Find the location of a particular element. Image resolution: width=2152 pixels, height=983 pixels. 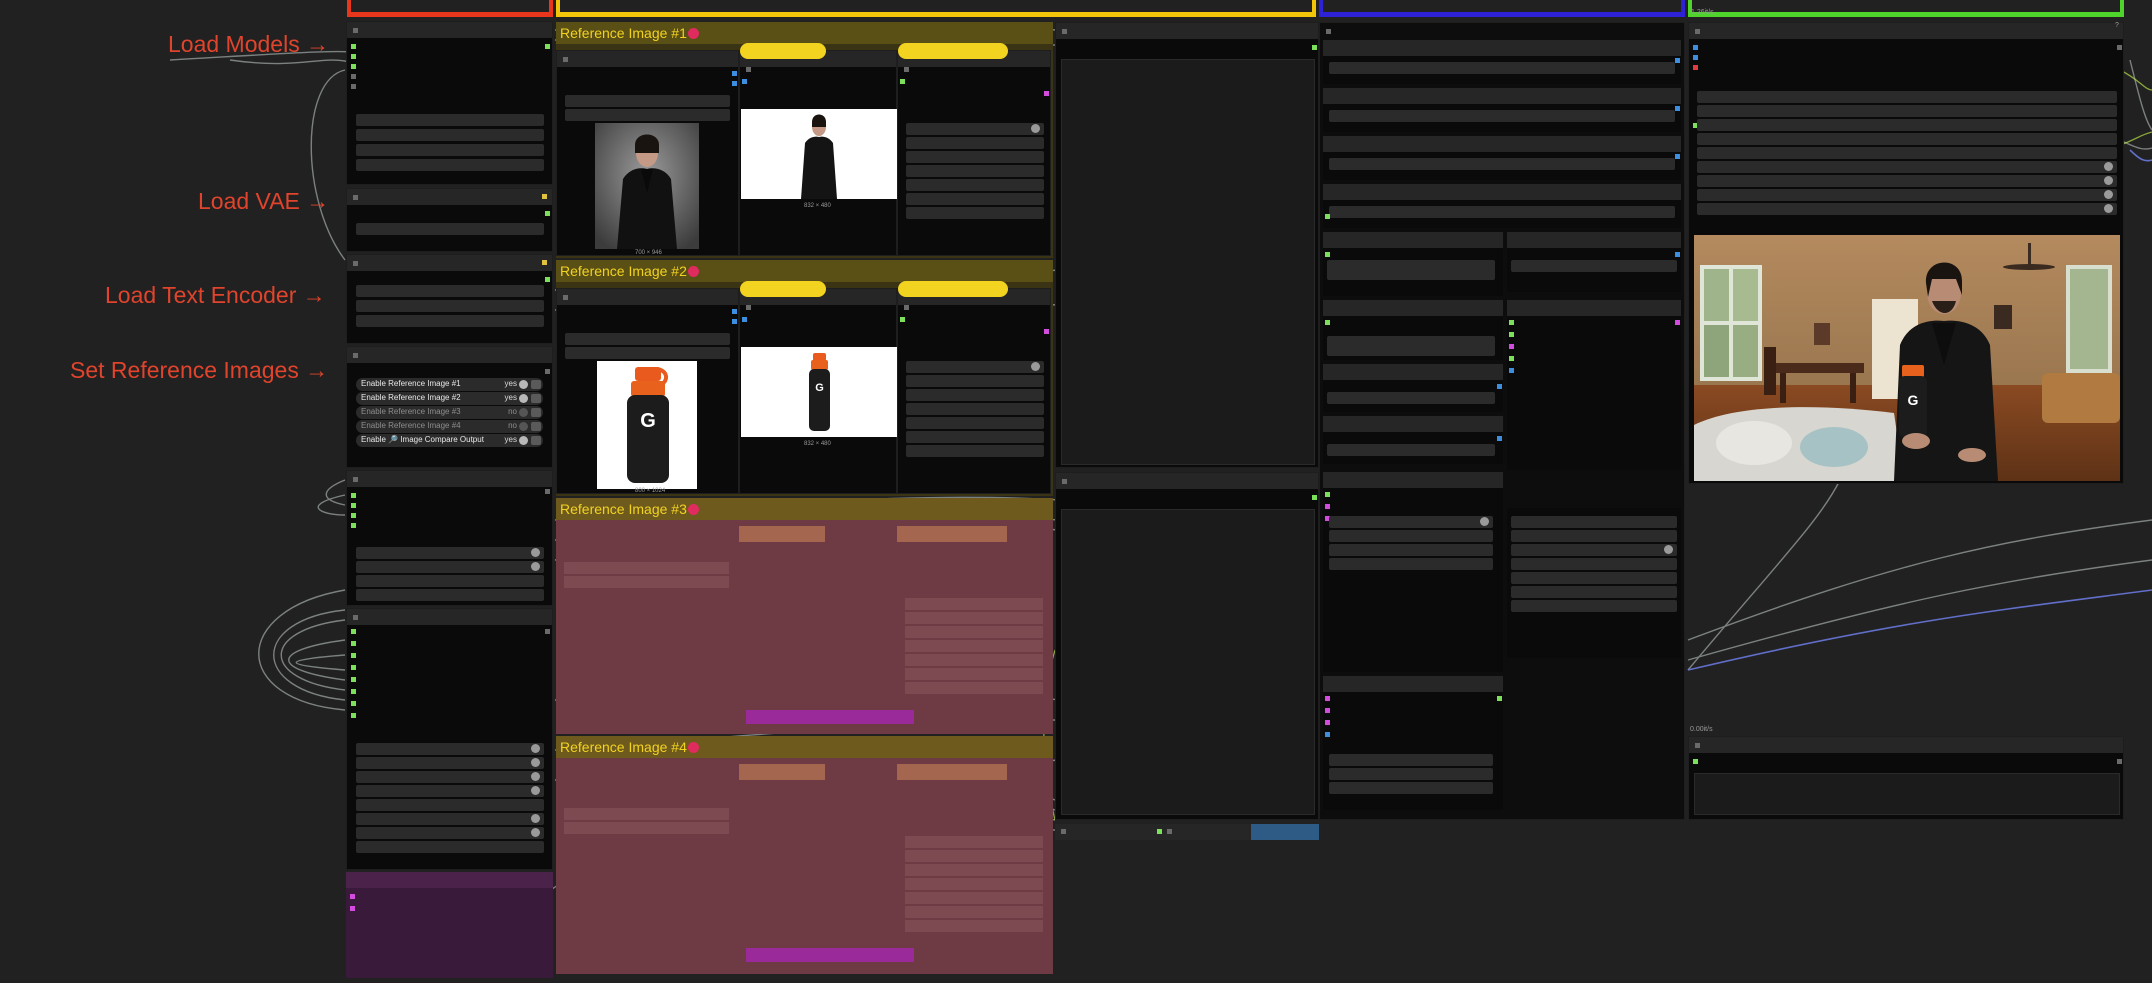

settings-node is located at coordinates (449, 739).